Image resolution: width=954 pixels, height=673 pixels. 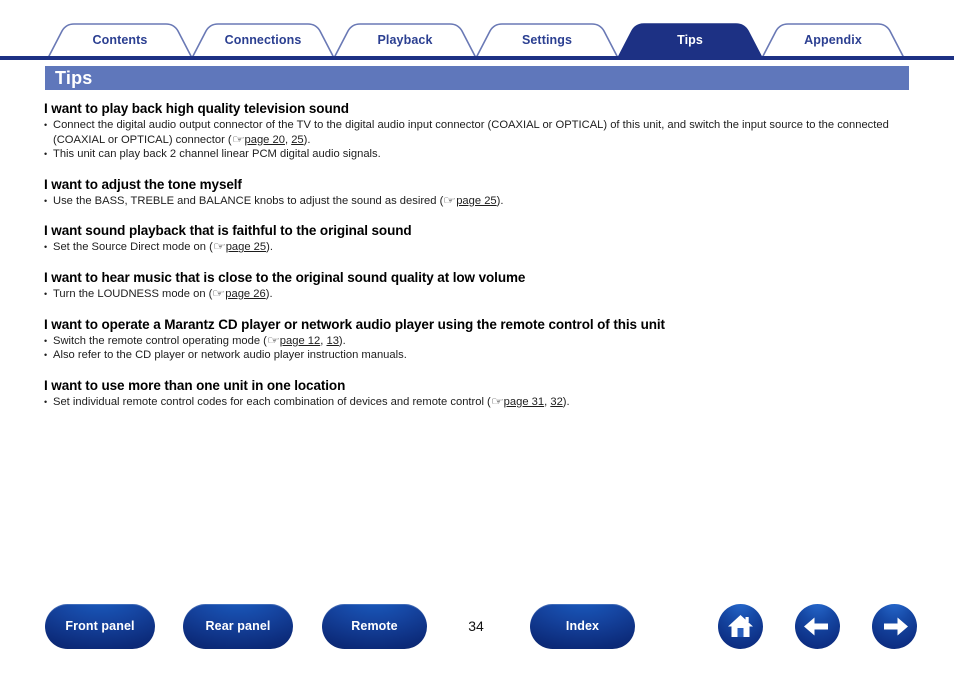 I want to click on home-button, so click(x=740, y=626).